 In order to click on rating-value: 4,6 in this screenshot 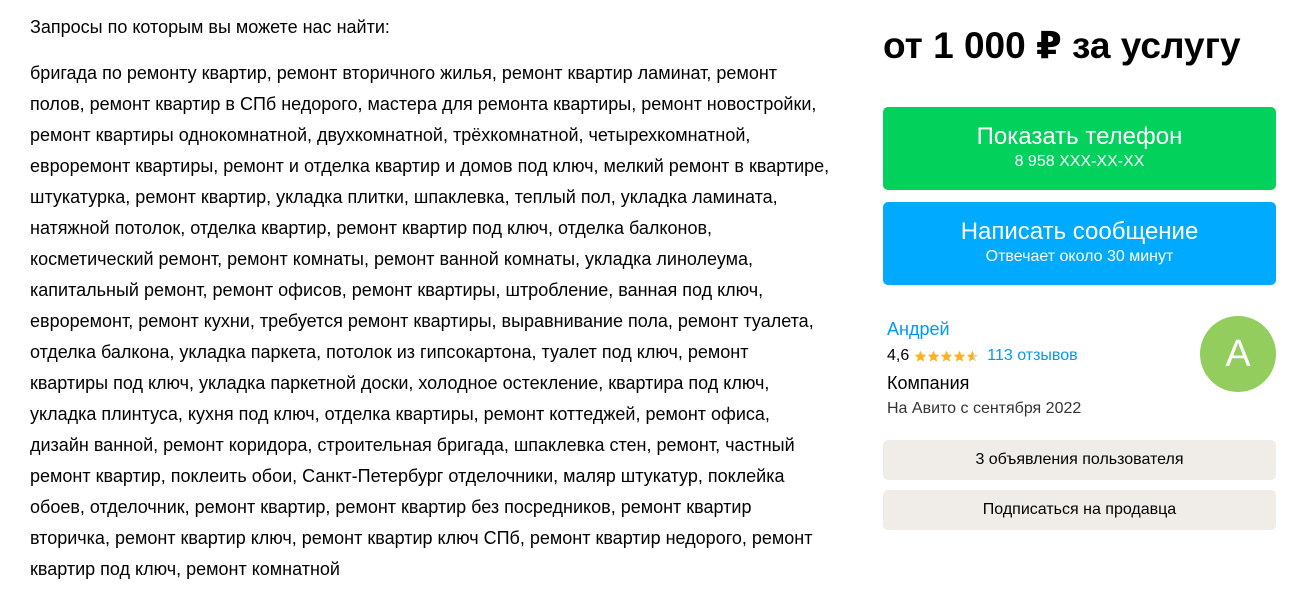, I will do `click(898, 355)`.